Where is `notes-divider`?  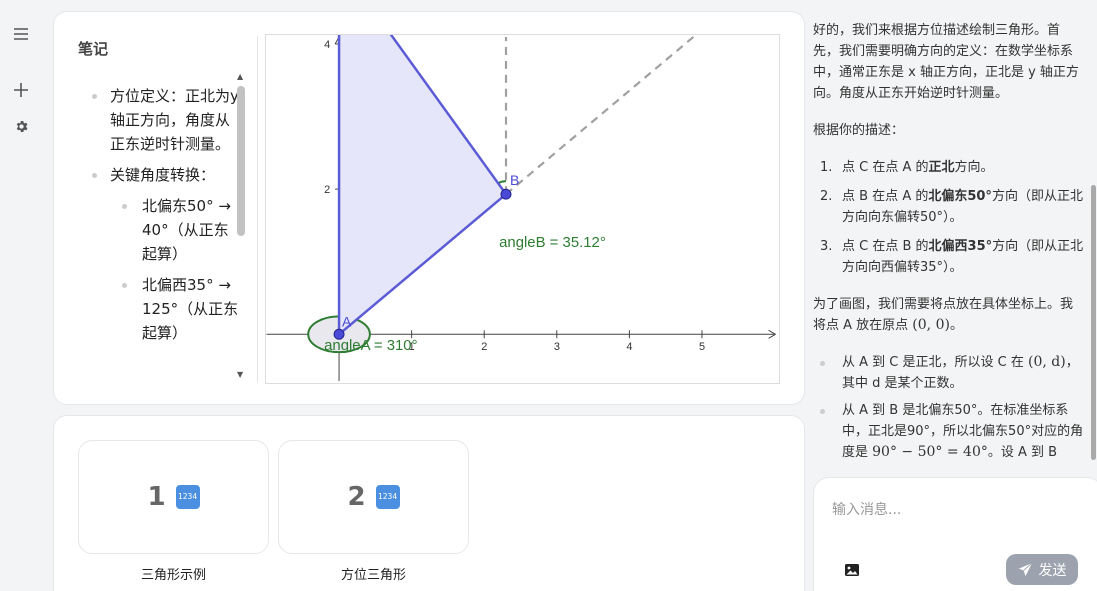
notes-divider is located at coordinates (257, 209).